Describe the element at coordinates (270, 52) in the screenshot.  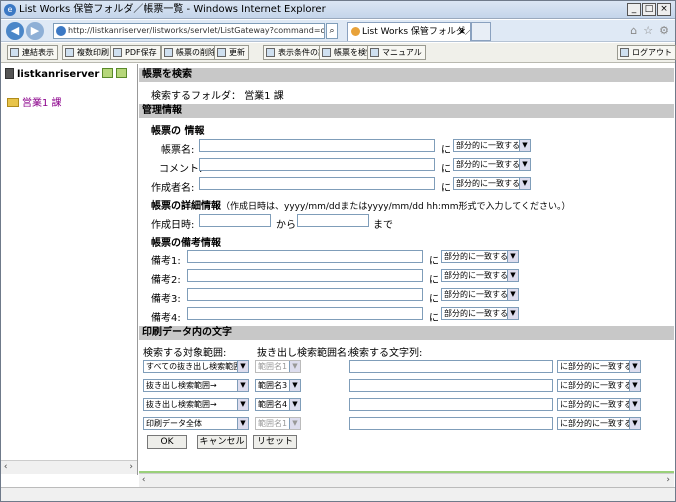
I see `settings-icon` at that location.